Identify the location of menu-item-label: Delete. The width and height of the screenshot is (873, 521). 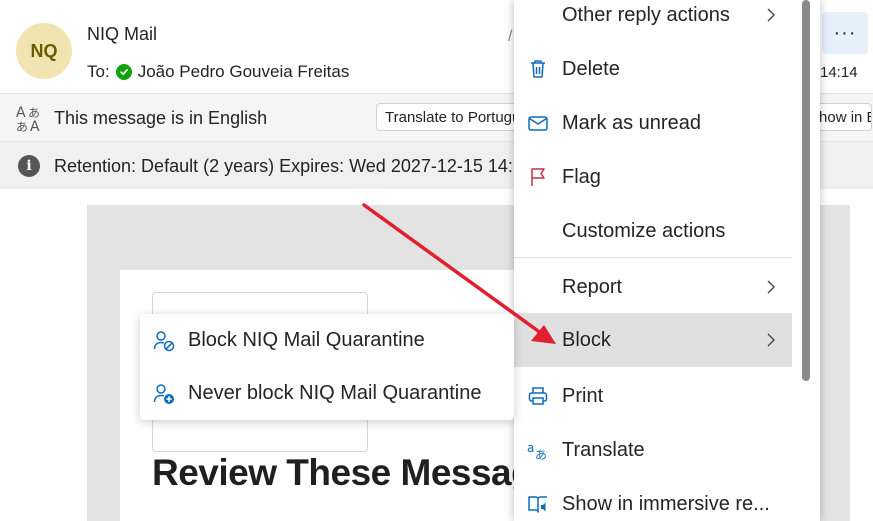
(591, 68).